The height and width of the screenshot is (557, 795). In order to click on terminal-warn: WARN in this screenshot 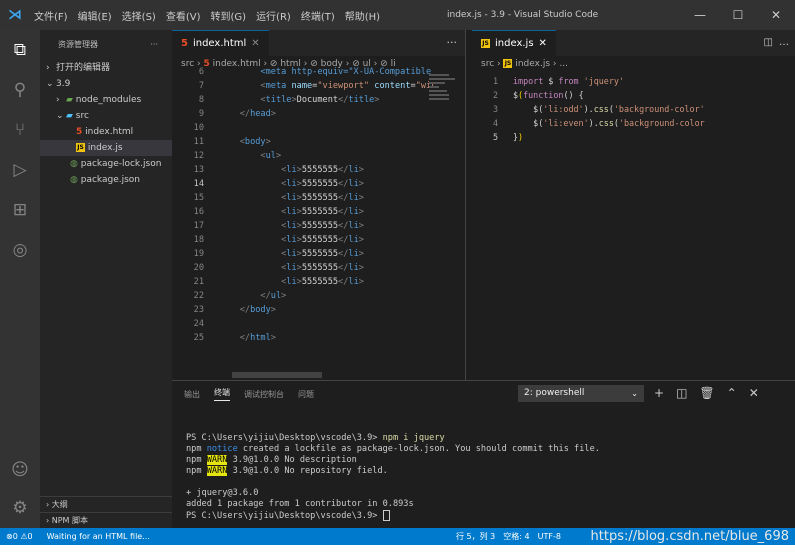, I will do `click(217, 471)`.